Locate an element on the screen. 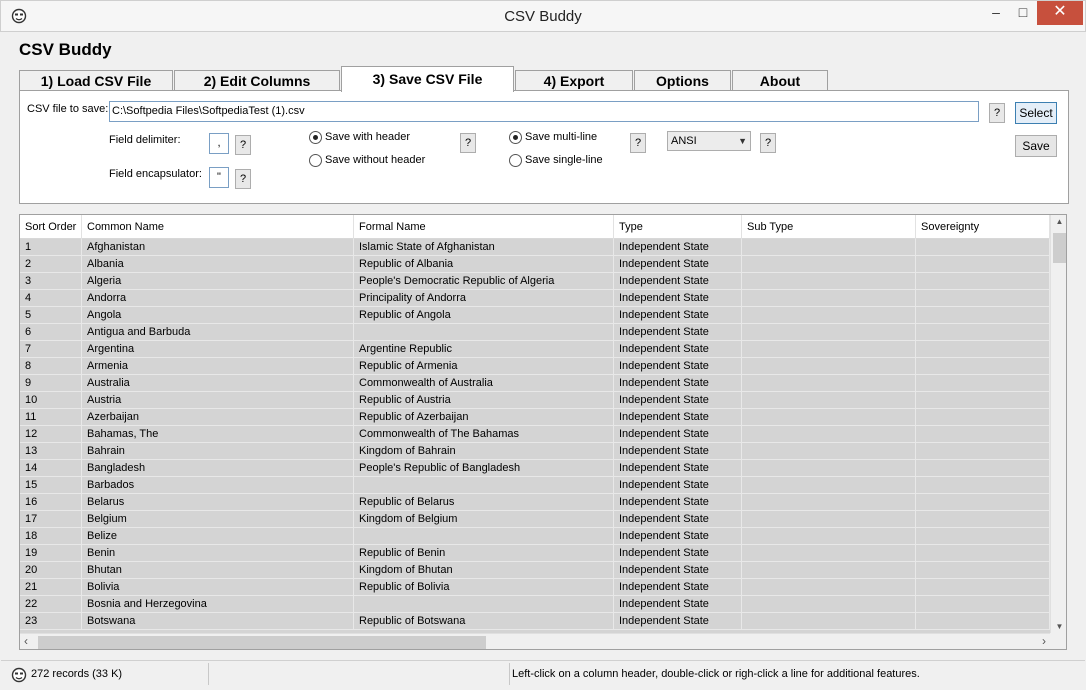 Image resolution: width=1086 pixels, height=690 pixels. scroll-right-icon: › is located at coordinates (1044, 641).